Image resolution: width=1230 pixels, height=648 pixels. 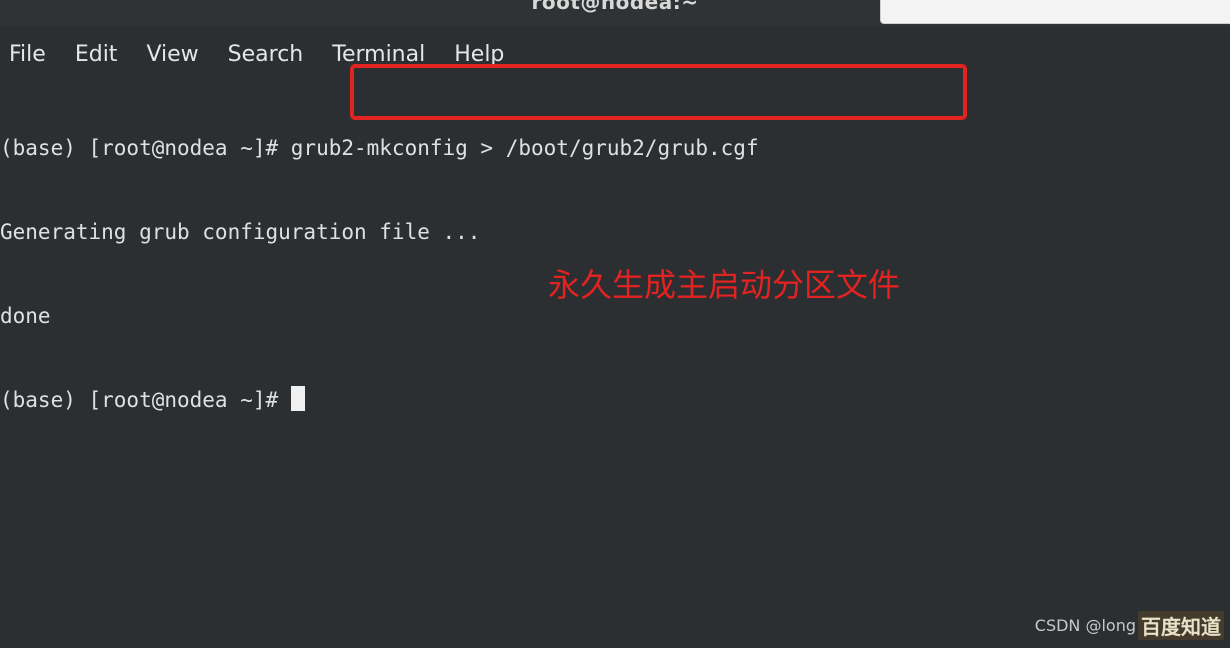 What do you see at coordinates (658, 92) in the screenshot?
I see `command-highlight-box` at bounding box center [658, 92].